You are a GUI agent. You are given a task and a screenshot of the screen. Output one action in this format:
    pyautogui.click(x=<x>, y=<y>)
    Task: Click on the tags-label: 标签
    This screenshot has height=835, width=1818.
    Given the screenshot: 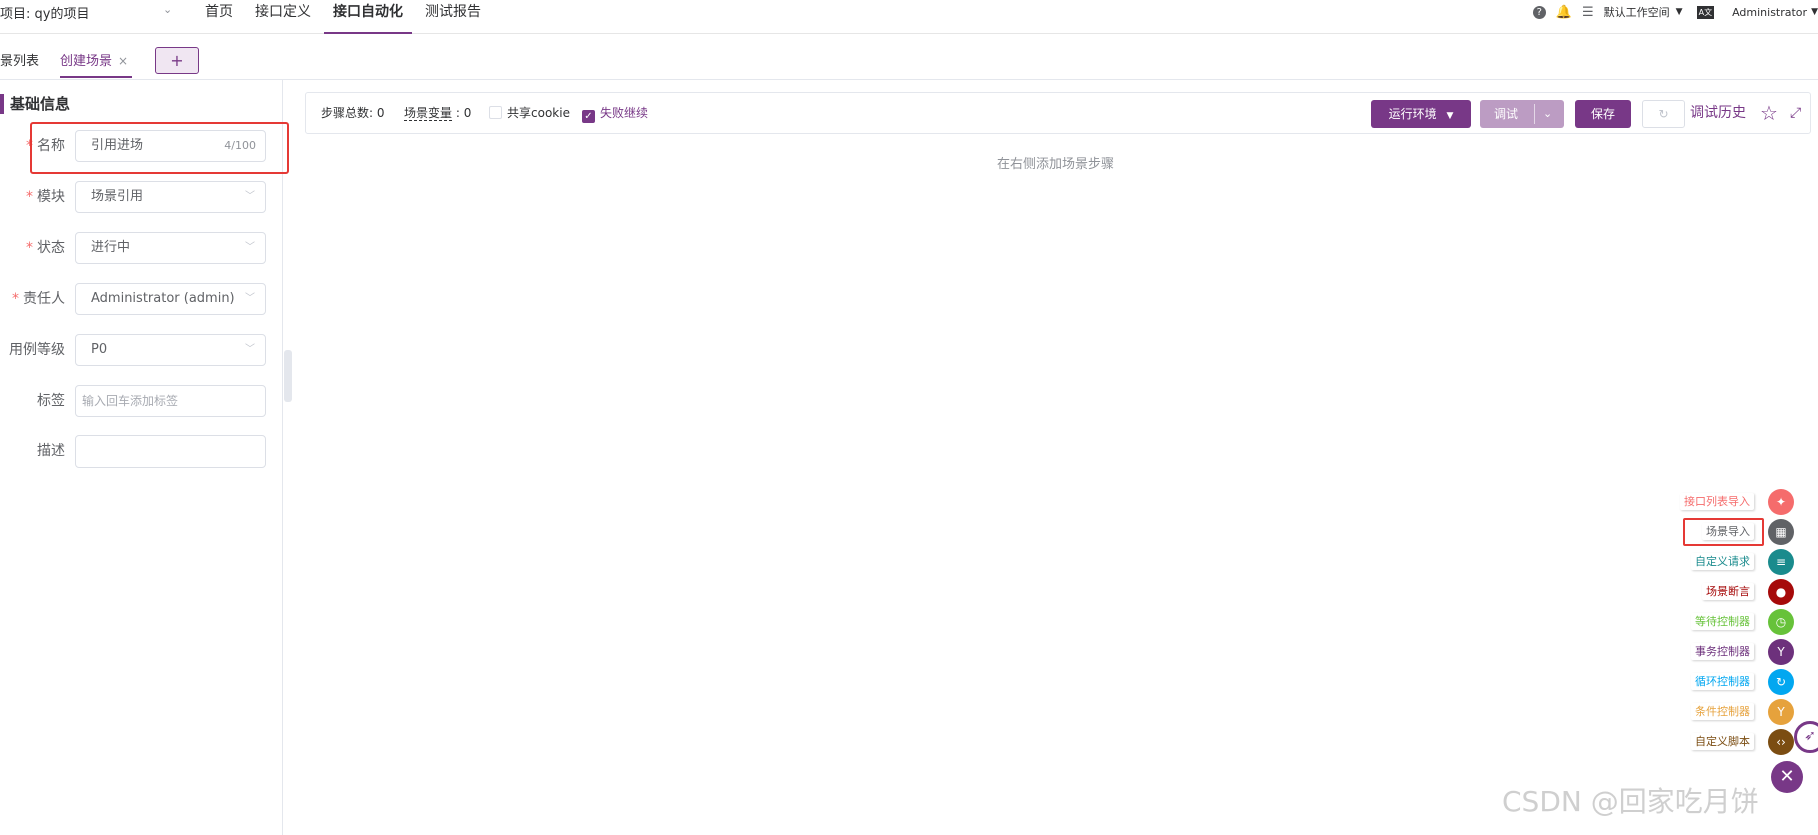 What is the action you would take?
    pyautogui.click(x=51, y=401)
    